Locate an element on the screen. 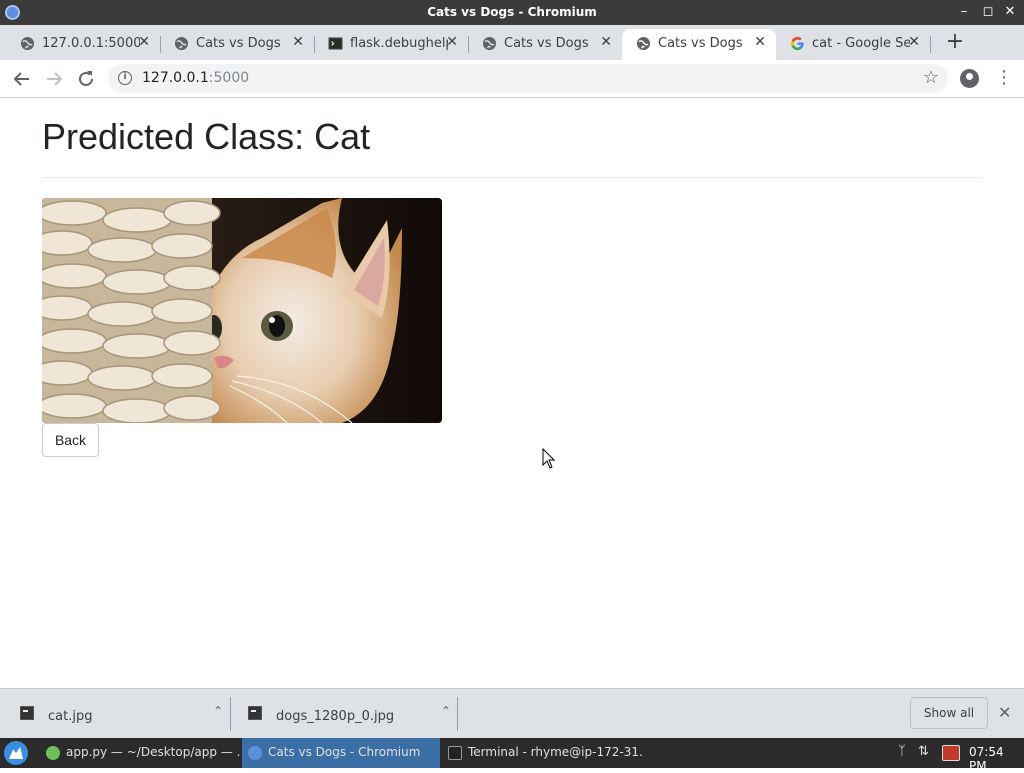 The image size is (1024, 773). window-titlebar: Cats vs Dogs - Chromium – ◻ ✕ is located at coordinates (512, 12).